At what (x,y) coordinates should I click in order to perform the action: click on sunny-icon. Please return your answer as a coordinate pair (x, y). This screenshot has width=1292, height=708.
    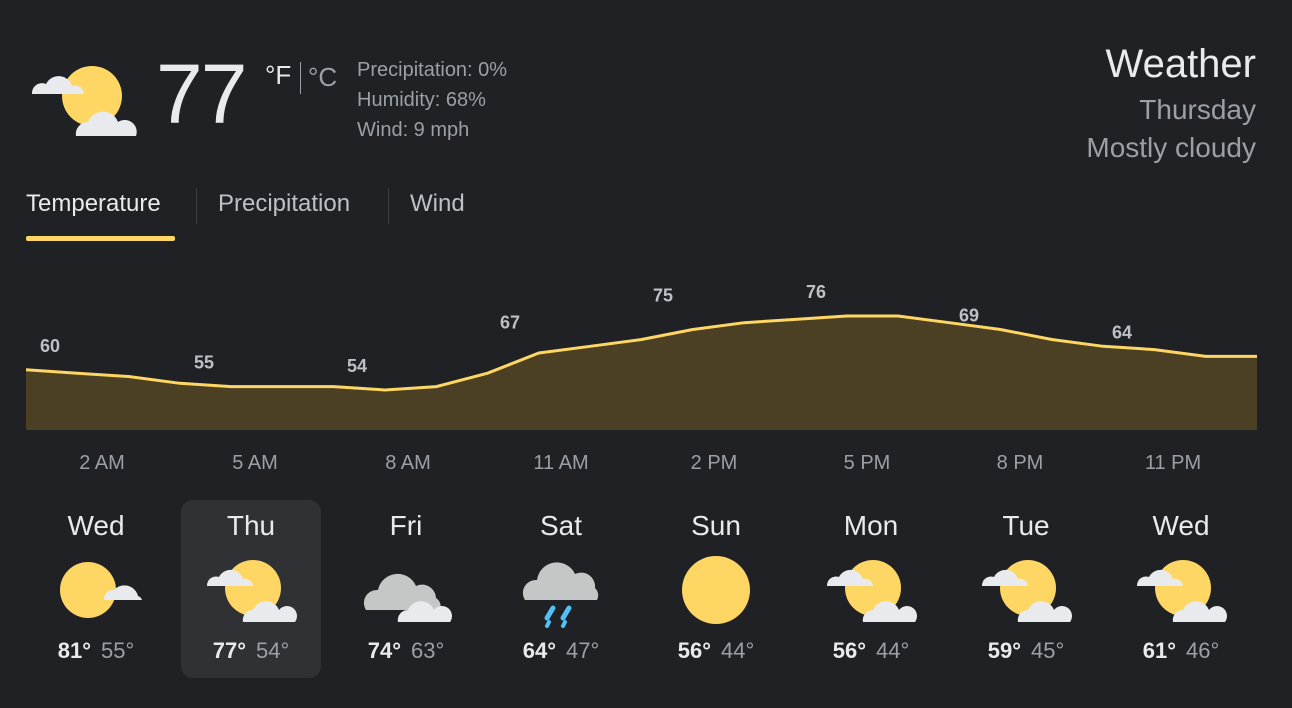
    Looking at the image, I should click on (716, 590).